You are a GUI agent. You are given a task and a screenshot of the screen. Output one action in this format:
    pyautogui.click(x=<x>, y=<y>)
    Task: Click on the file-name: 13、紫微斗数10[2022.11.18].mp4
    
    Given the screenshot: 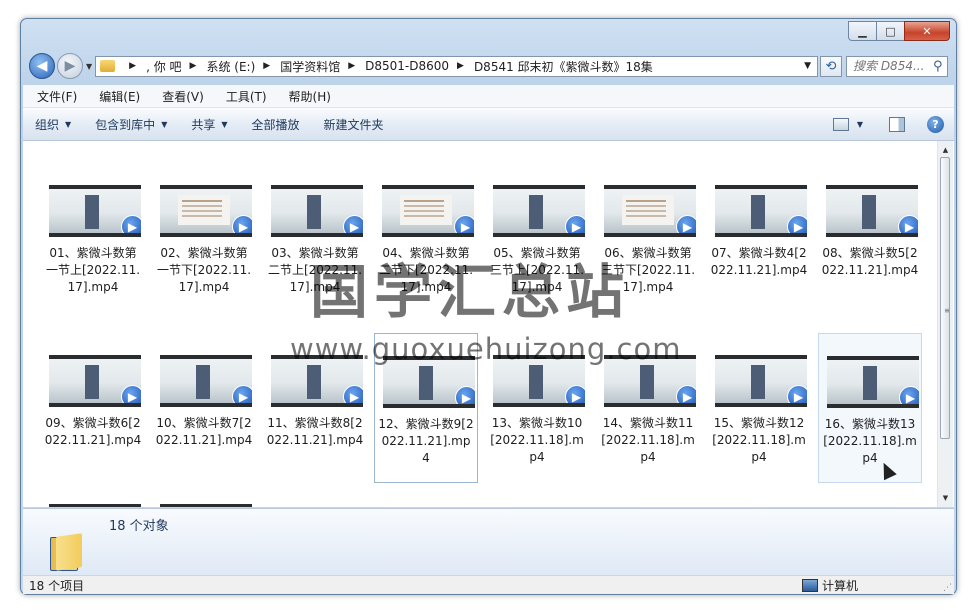 What is the action you would take?
    pyautogui.click(x=537, y=440)
    